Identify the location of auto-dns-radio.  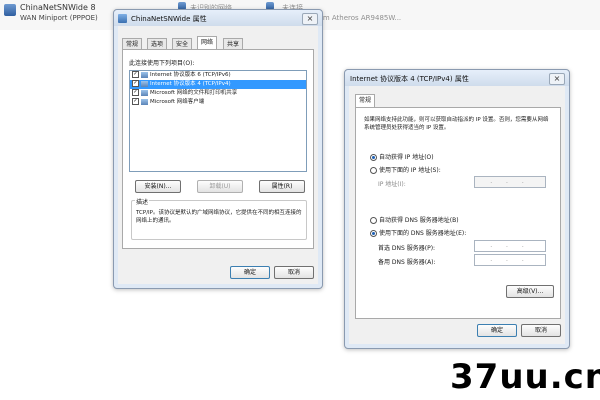
(373, 220).